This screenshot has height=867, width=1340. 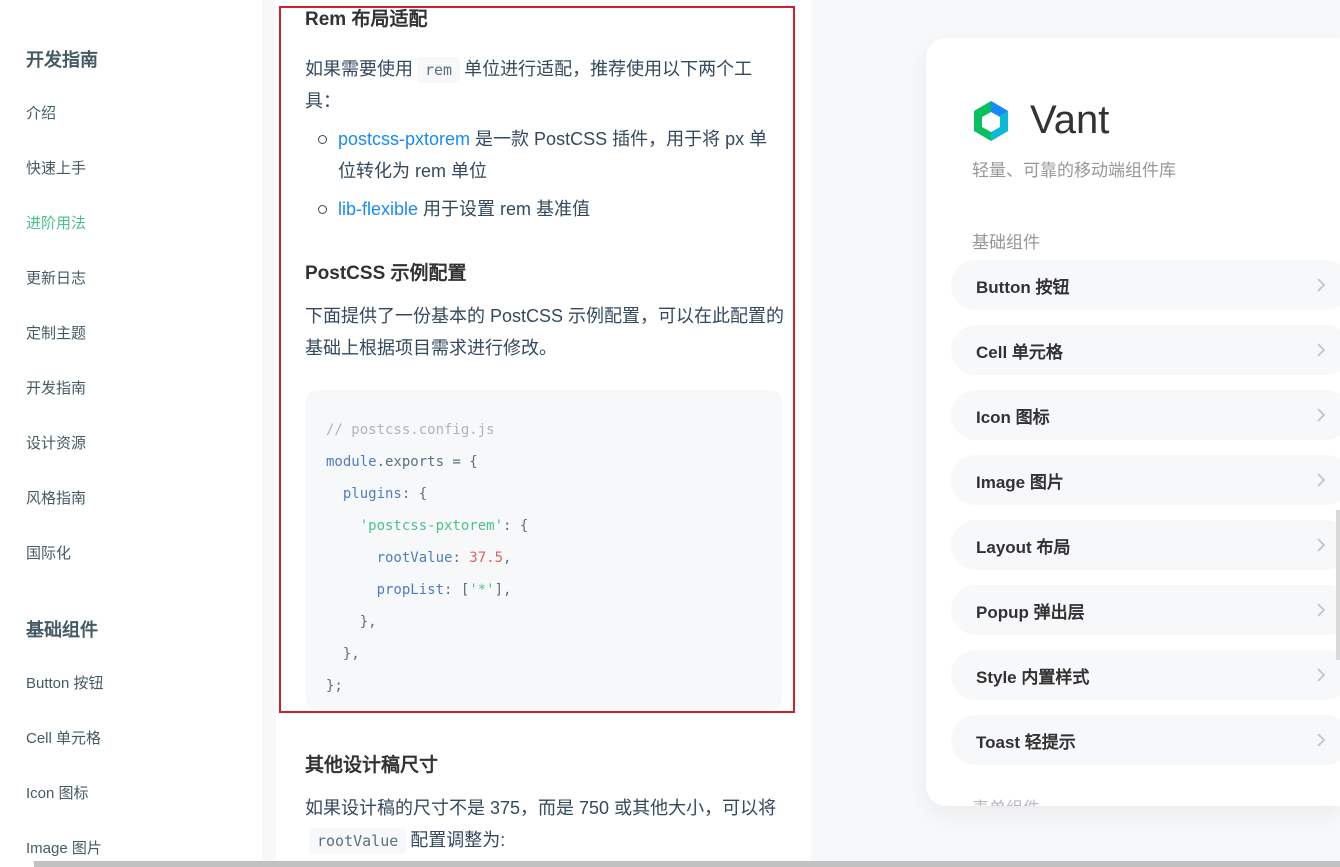 What do you see at coordinates (62, 630) in the screenshot?
I see `nav-group-basic-components: 基础组件` at bounding box center [62, 630].